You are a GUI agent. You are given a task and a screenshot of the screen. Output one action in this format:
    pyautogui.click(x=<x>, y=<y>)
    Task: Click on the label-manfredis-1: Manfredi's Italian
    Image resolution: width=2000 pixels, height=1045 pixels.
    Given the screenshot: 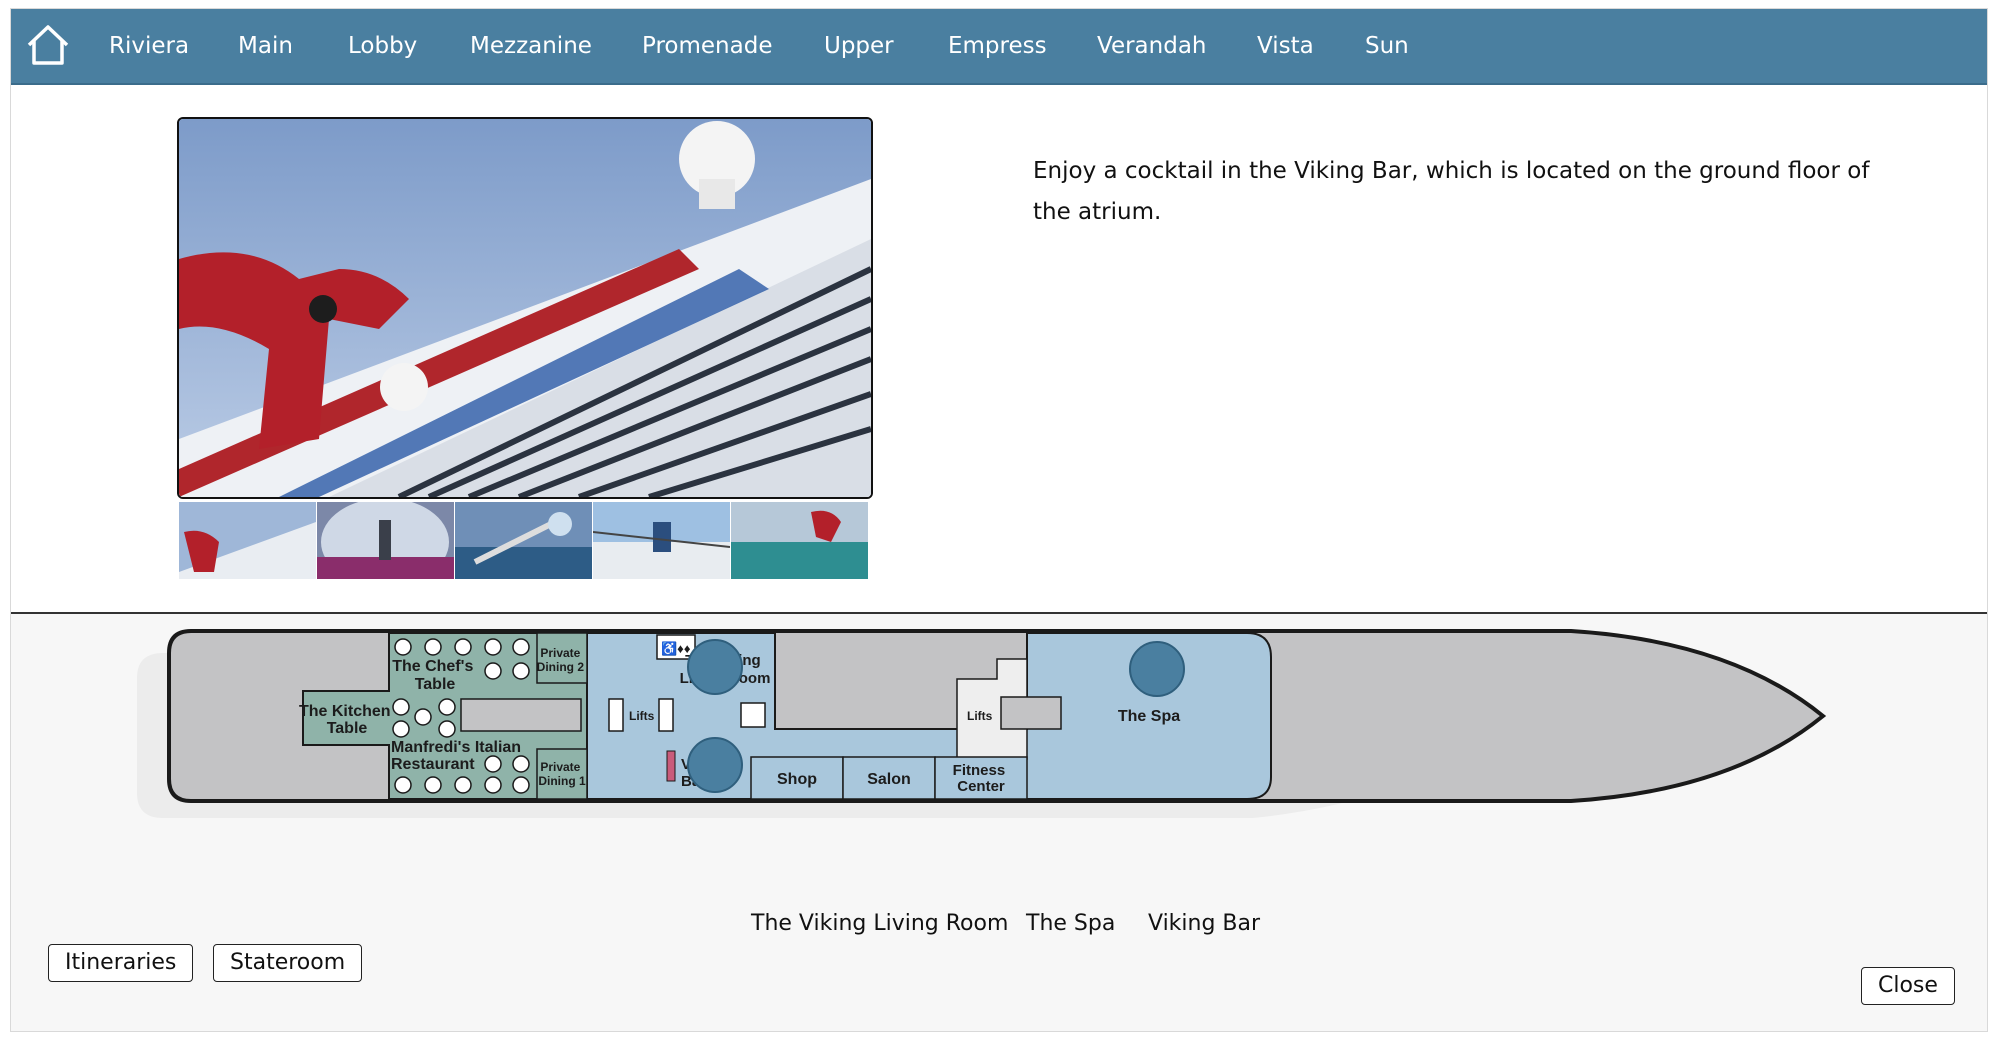 What is the action you would take?
    pyautogui.click(x=456, y=747)
    